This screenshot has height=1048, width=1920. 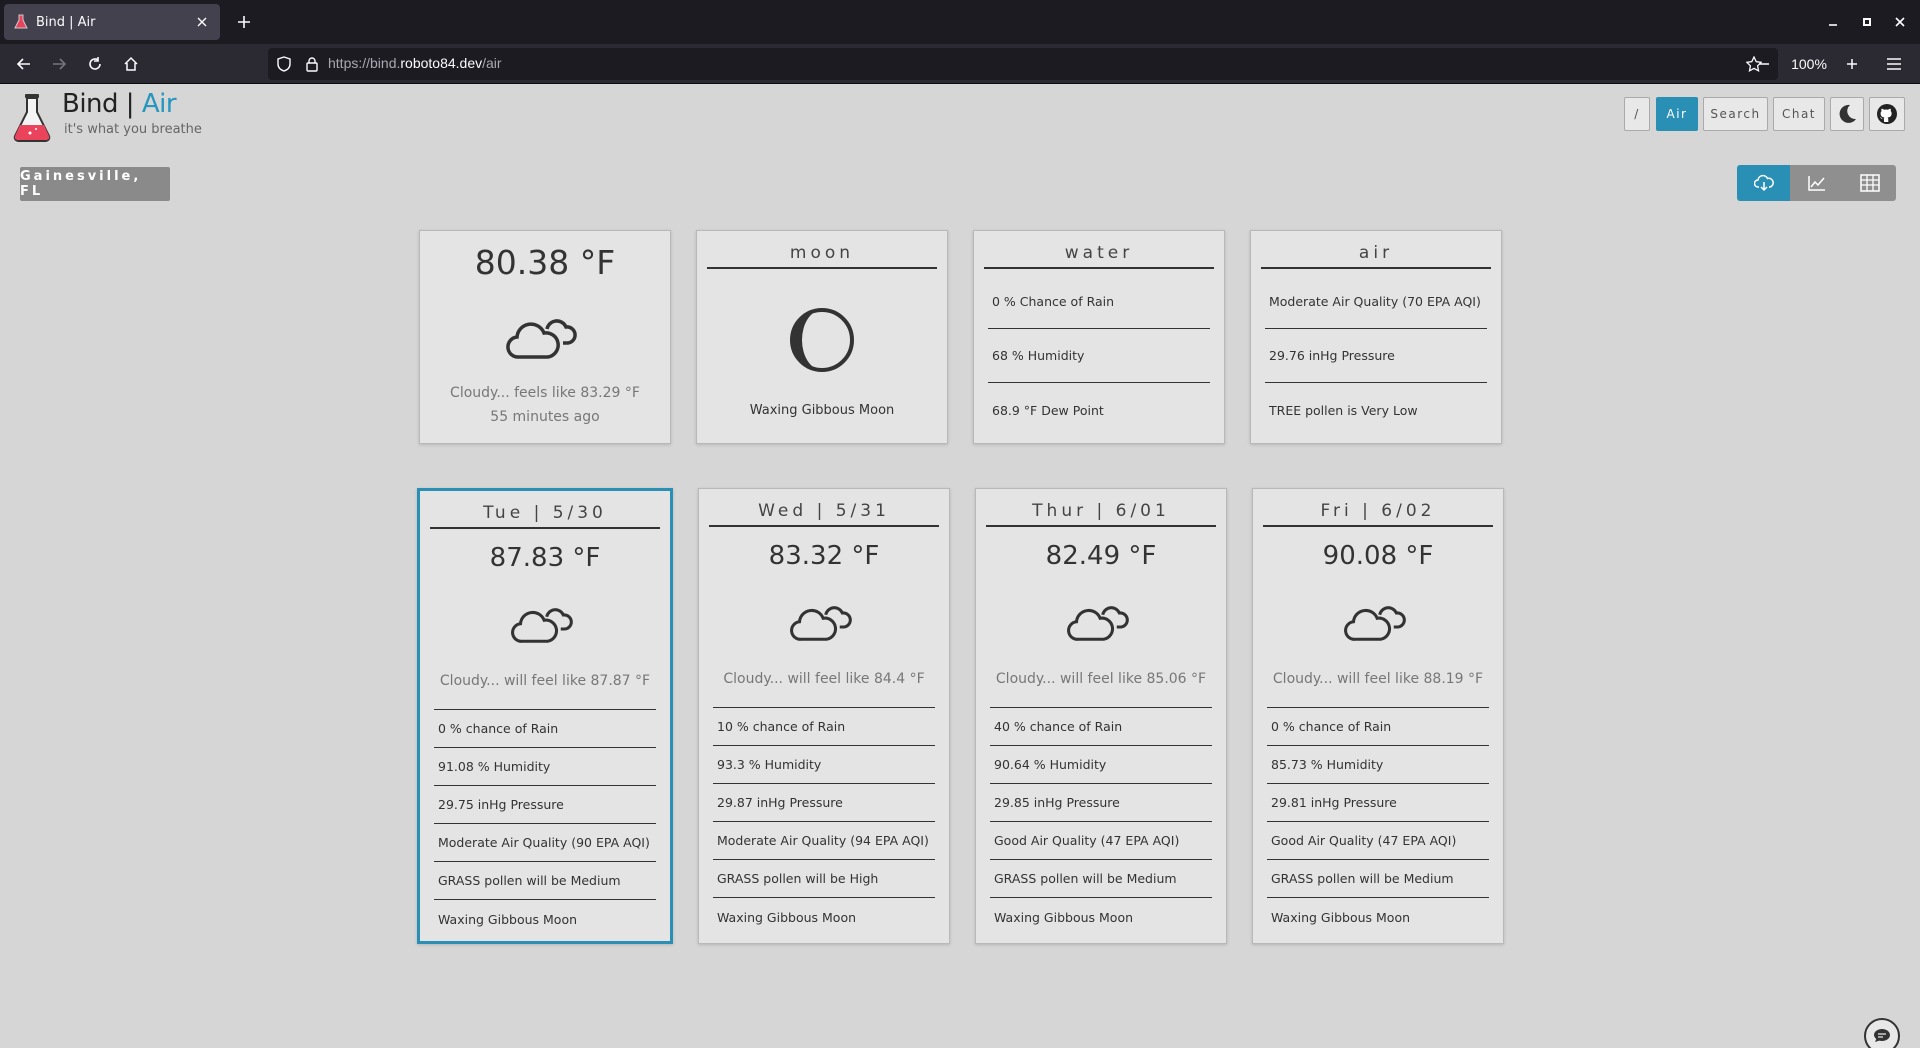 I want to click on current-temperature: 80.38 °F, so click(x=545, y=262).